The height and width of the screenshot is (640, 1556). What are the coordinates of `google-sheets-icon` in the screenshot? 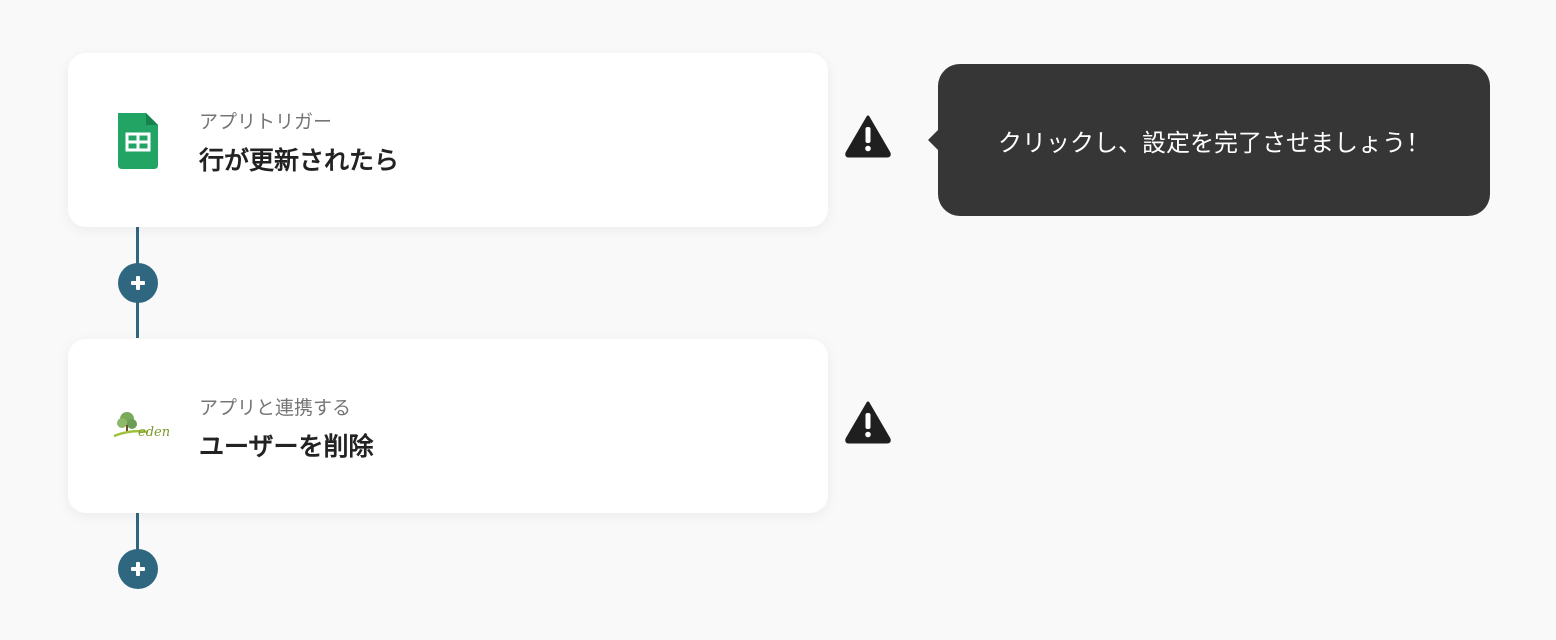 It's located at (138, 141).